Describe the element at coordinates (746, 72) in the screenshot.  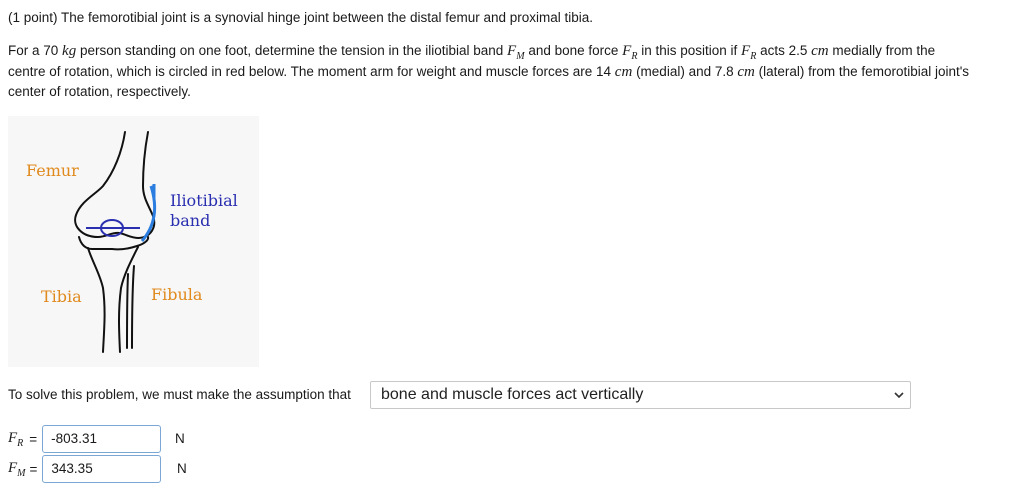
I see `cm-unit-3: cm` at that location.